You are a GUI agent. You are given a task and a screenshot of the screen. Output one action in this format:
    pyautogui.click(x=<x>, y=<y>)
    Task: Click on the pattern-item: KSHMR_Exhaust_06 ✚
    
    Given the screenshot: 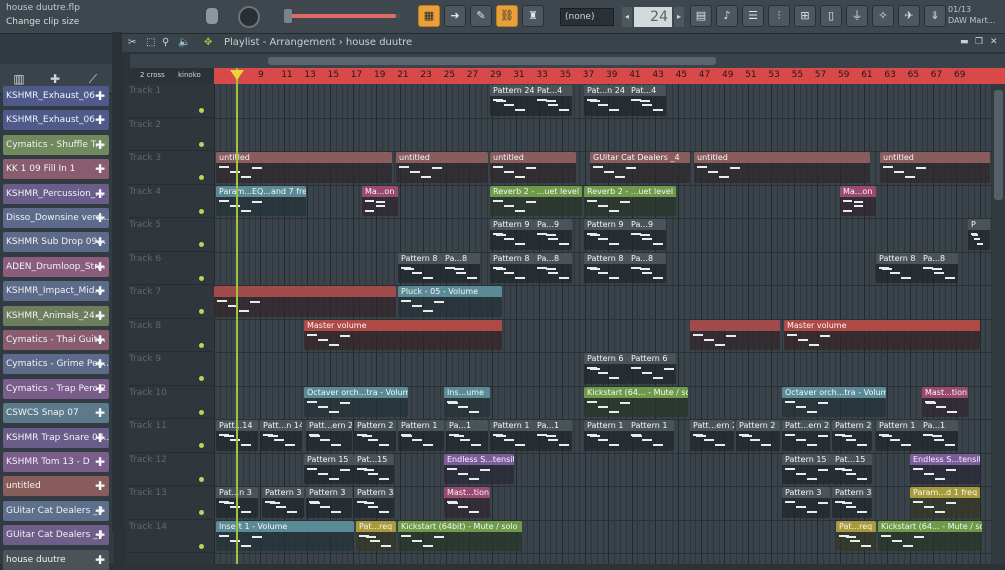 What is the action you would take?
    pyautogui.click(x=56, y=120)
    